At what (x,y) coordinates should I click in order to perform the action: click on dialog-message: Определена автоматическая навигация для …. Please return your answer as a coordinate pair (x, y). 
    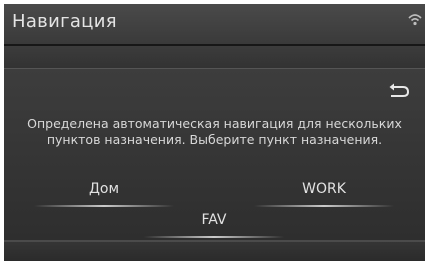
    Looking at the image, I should click on (214, 131).